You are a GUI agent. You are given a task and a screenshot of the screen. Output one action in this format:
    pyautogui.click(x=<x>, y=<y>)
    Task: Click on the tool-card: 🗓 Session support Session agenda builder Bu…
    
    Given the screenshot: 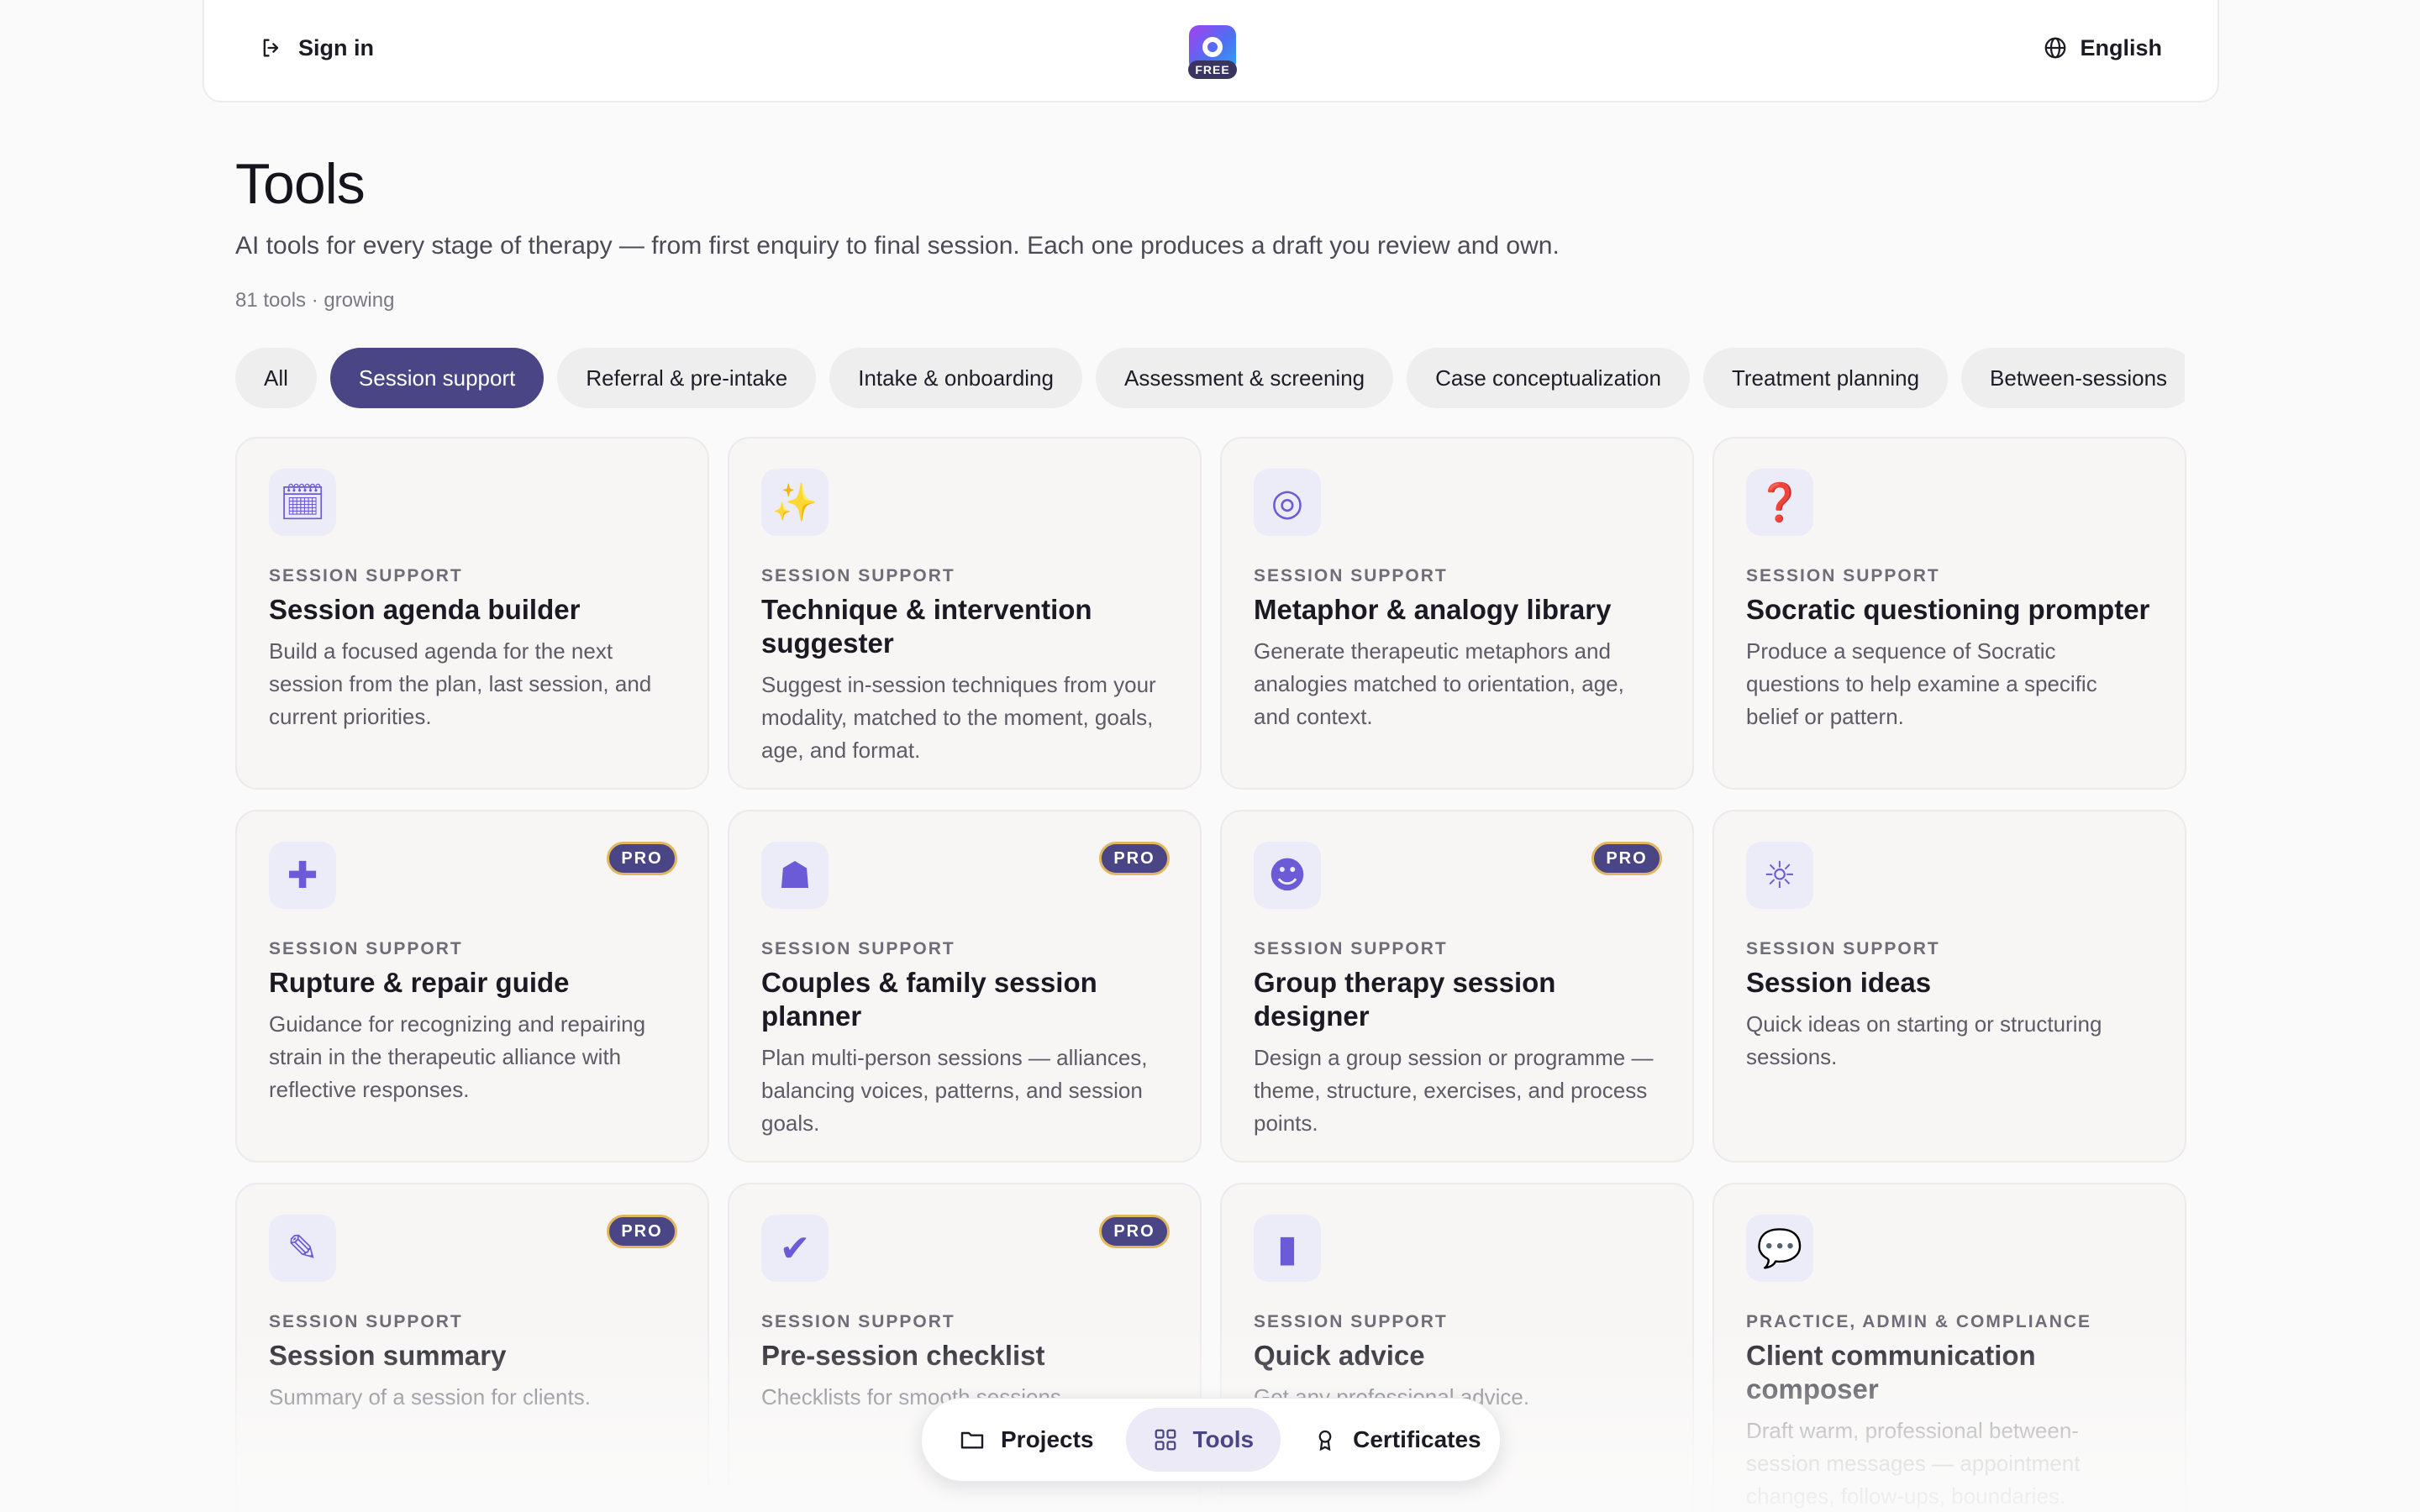 What is the action you would take?
    pyautogui.click(x=472, y=613)
    